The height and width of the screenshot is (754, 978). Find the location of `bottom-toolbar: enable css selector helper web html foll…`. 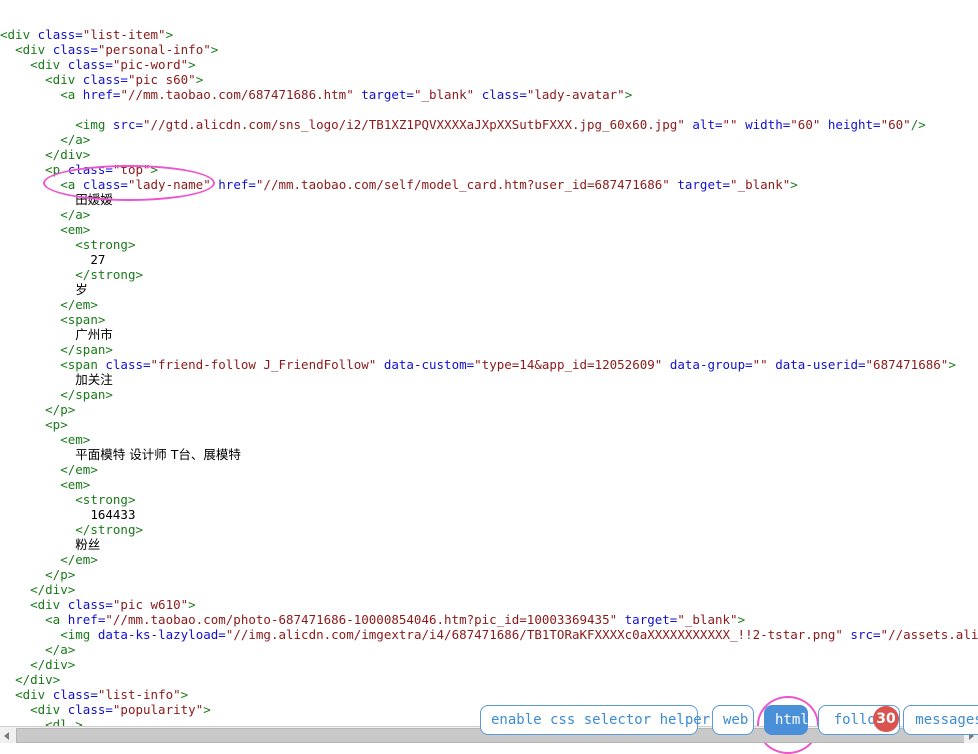

bottom-toolbar: enable css selector helper web html foll… is located at coordinates (489, 724).